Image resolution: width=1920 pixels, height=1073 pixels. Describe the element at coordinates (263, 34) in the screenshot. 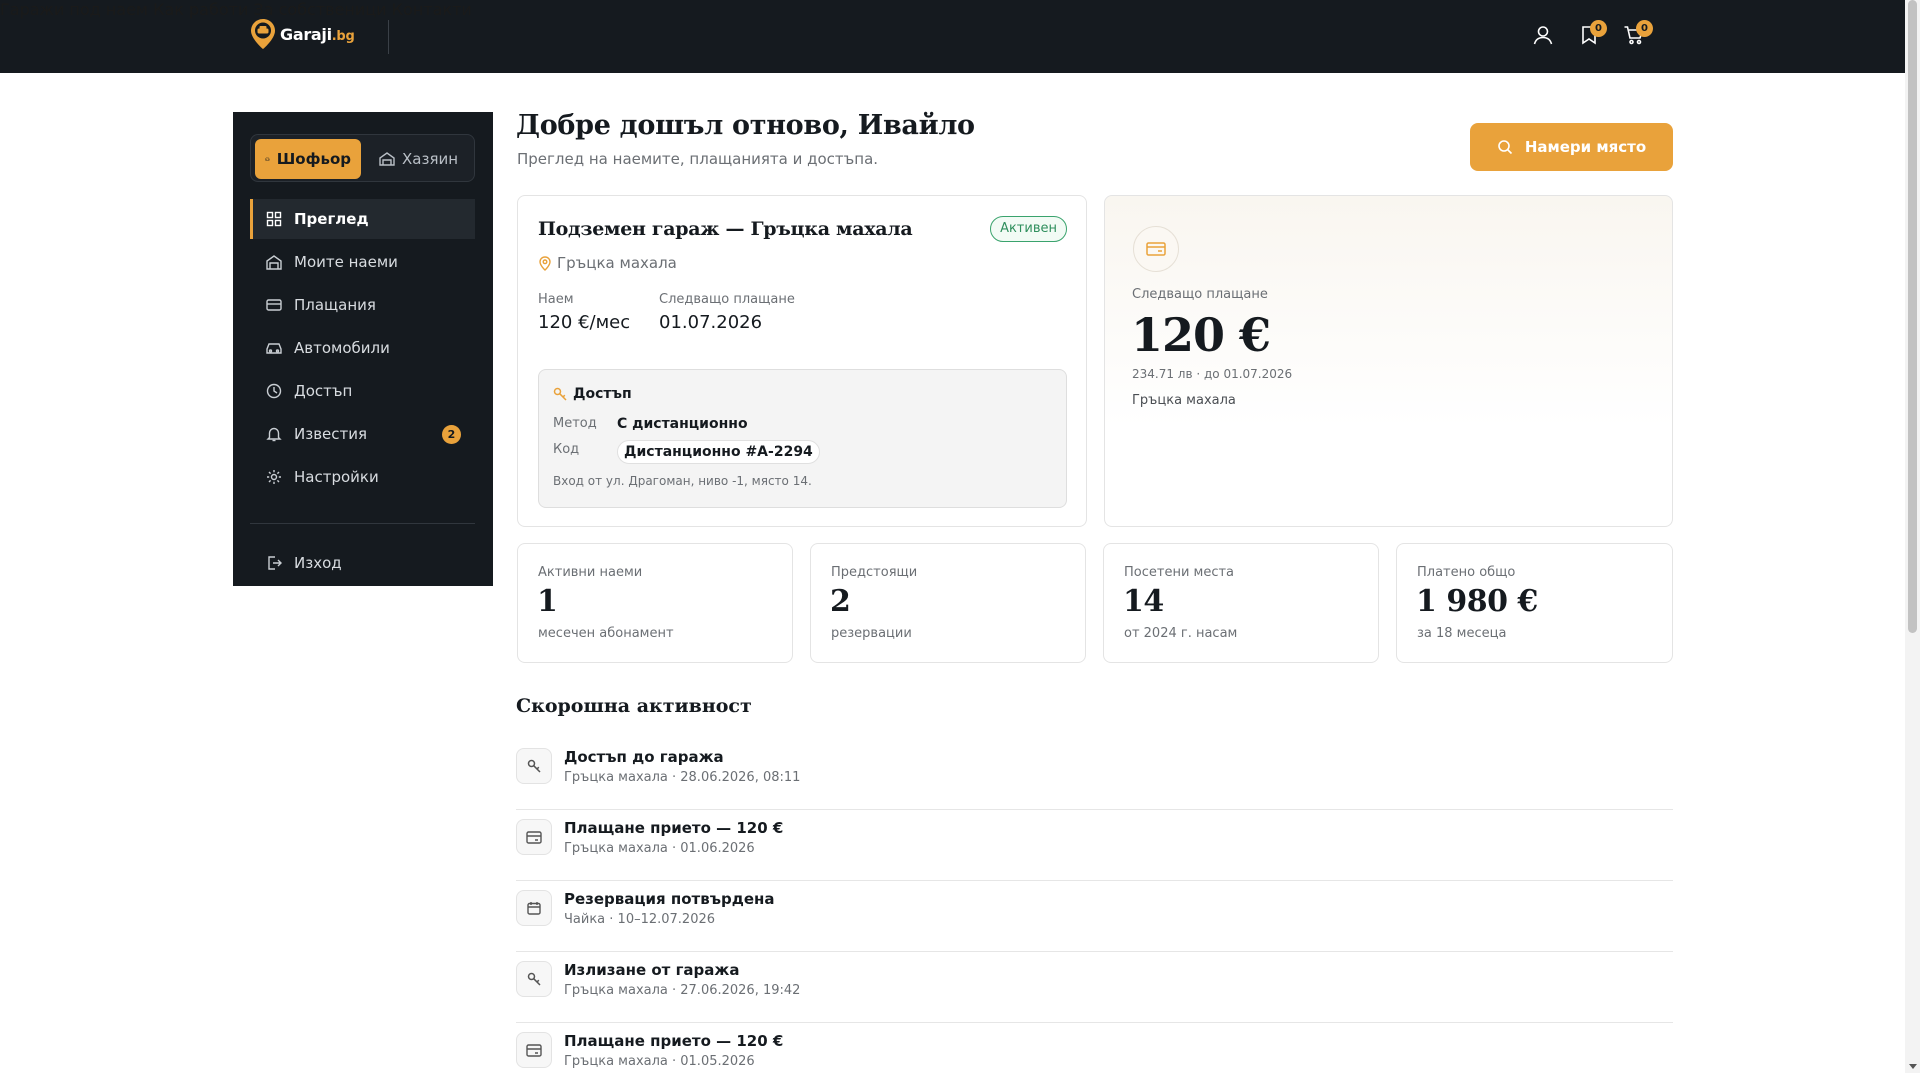

I see `logo-pin-icon` at that location.